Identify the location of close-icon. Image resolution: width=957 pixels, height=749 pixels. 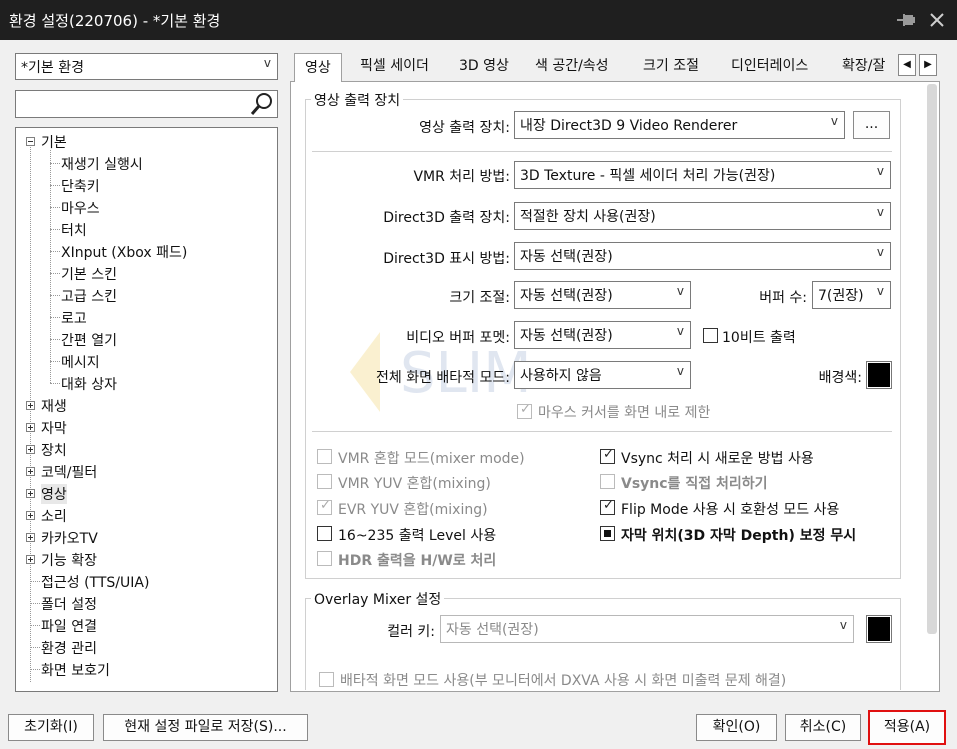
(937, 20).